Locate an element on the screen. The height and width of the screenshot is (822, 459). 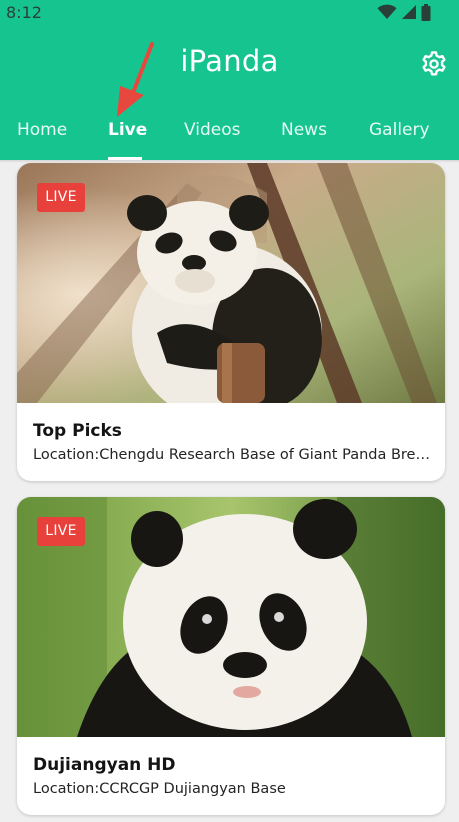
tab-home: Home is located at coordinates (42, 130).